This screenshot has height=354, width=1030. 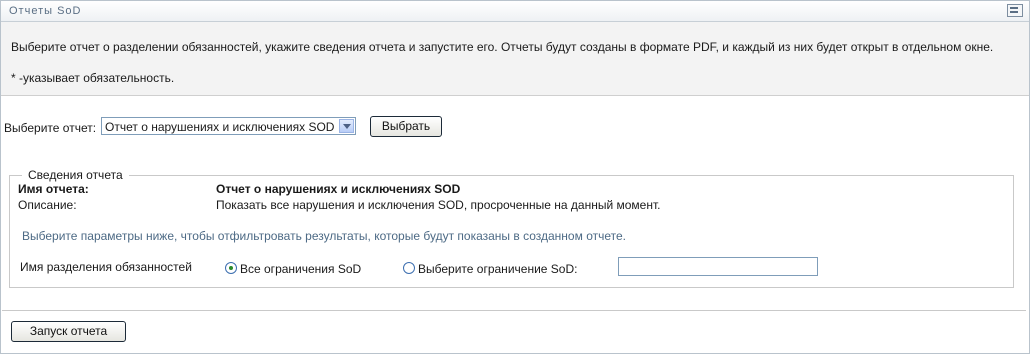 What do you see at coordinates (93, 78) in the screenshot?
I see `required-note: * -указывает обязательность.` at bounding box center [93, 78].